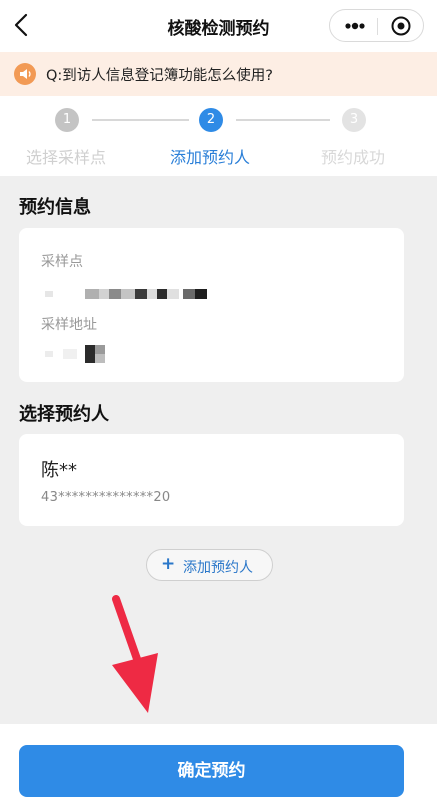 The width and height of the screenshot is (437, 803). Describe the element at coordinates (62, 262) in the screenshot. I see `site-label: 采样点` at that location.